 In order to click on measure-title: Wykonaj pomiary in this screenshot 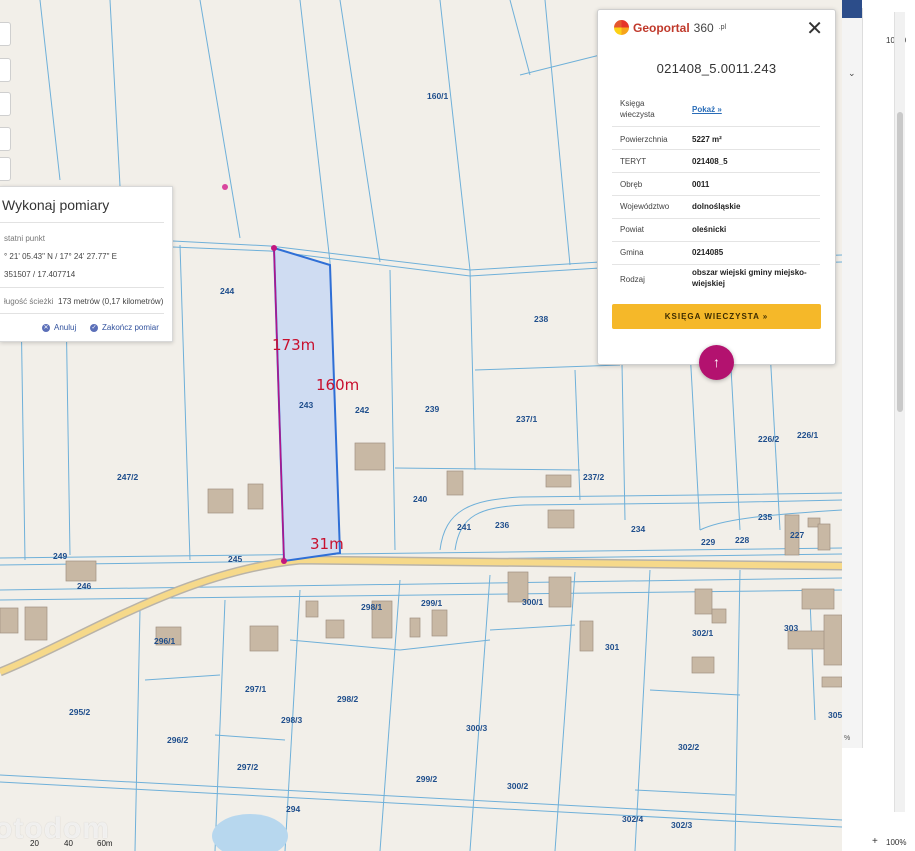, I will do `click(56, 205)`.